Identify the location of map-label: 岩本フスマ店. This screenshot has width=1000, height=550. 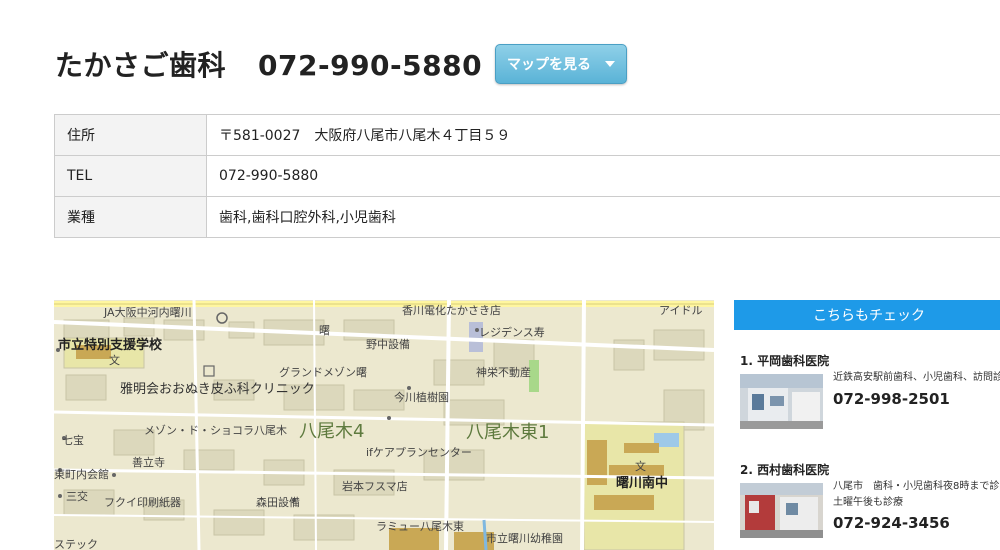
(375, 486).